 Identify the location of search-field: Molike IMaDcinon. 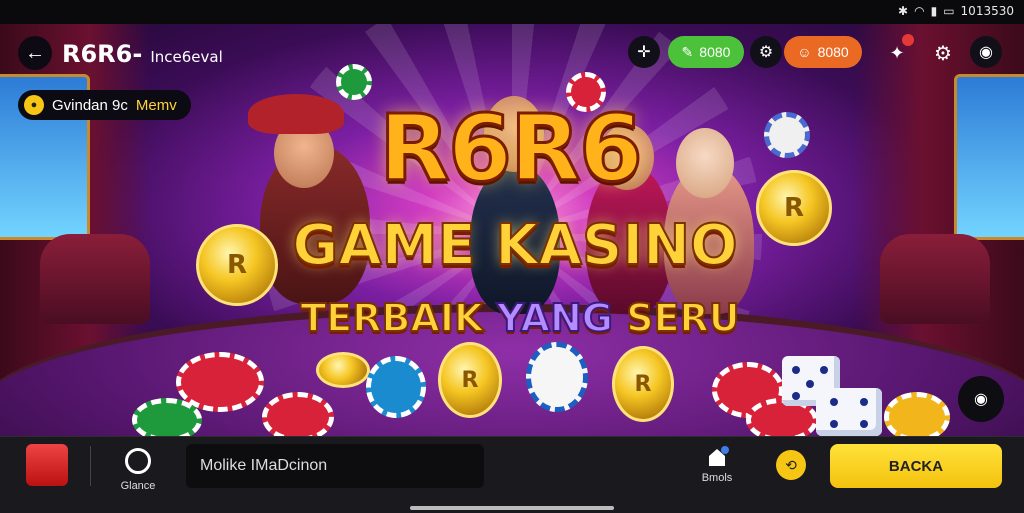
(335, 466).